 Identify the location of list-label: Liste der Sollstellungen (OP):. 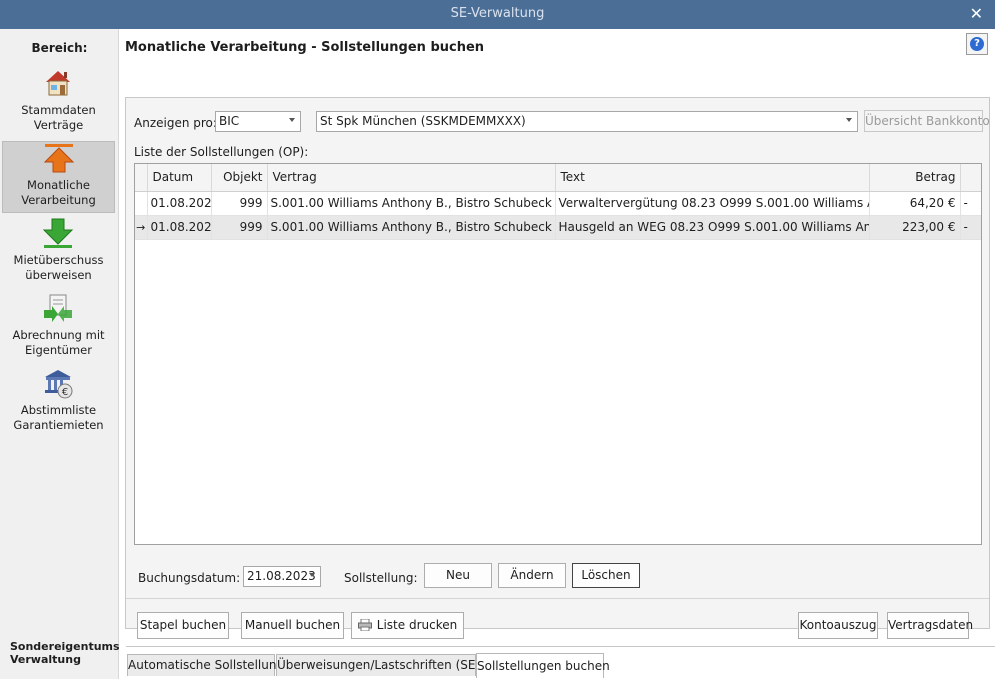
(221, 152).